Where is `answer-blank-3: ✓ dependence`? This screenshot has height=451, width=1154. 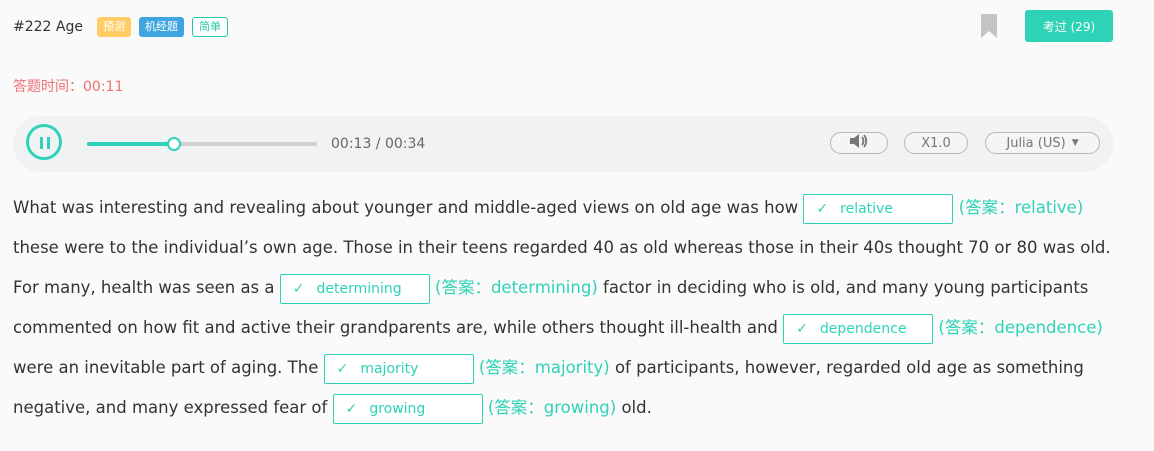
answer-blank-3: ✓ dependence is located at coordinates (858, 328).